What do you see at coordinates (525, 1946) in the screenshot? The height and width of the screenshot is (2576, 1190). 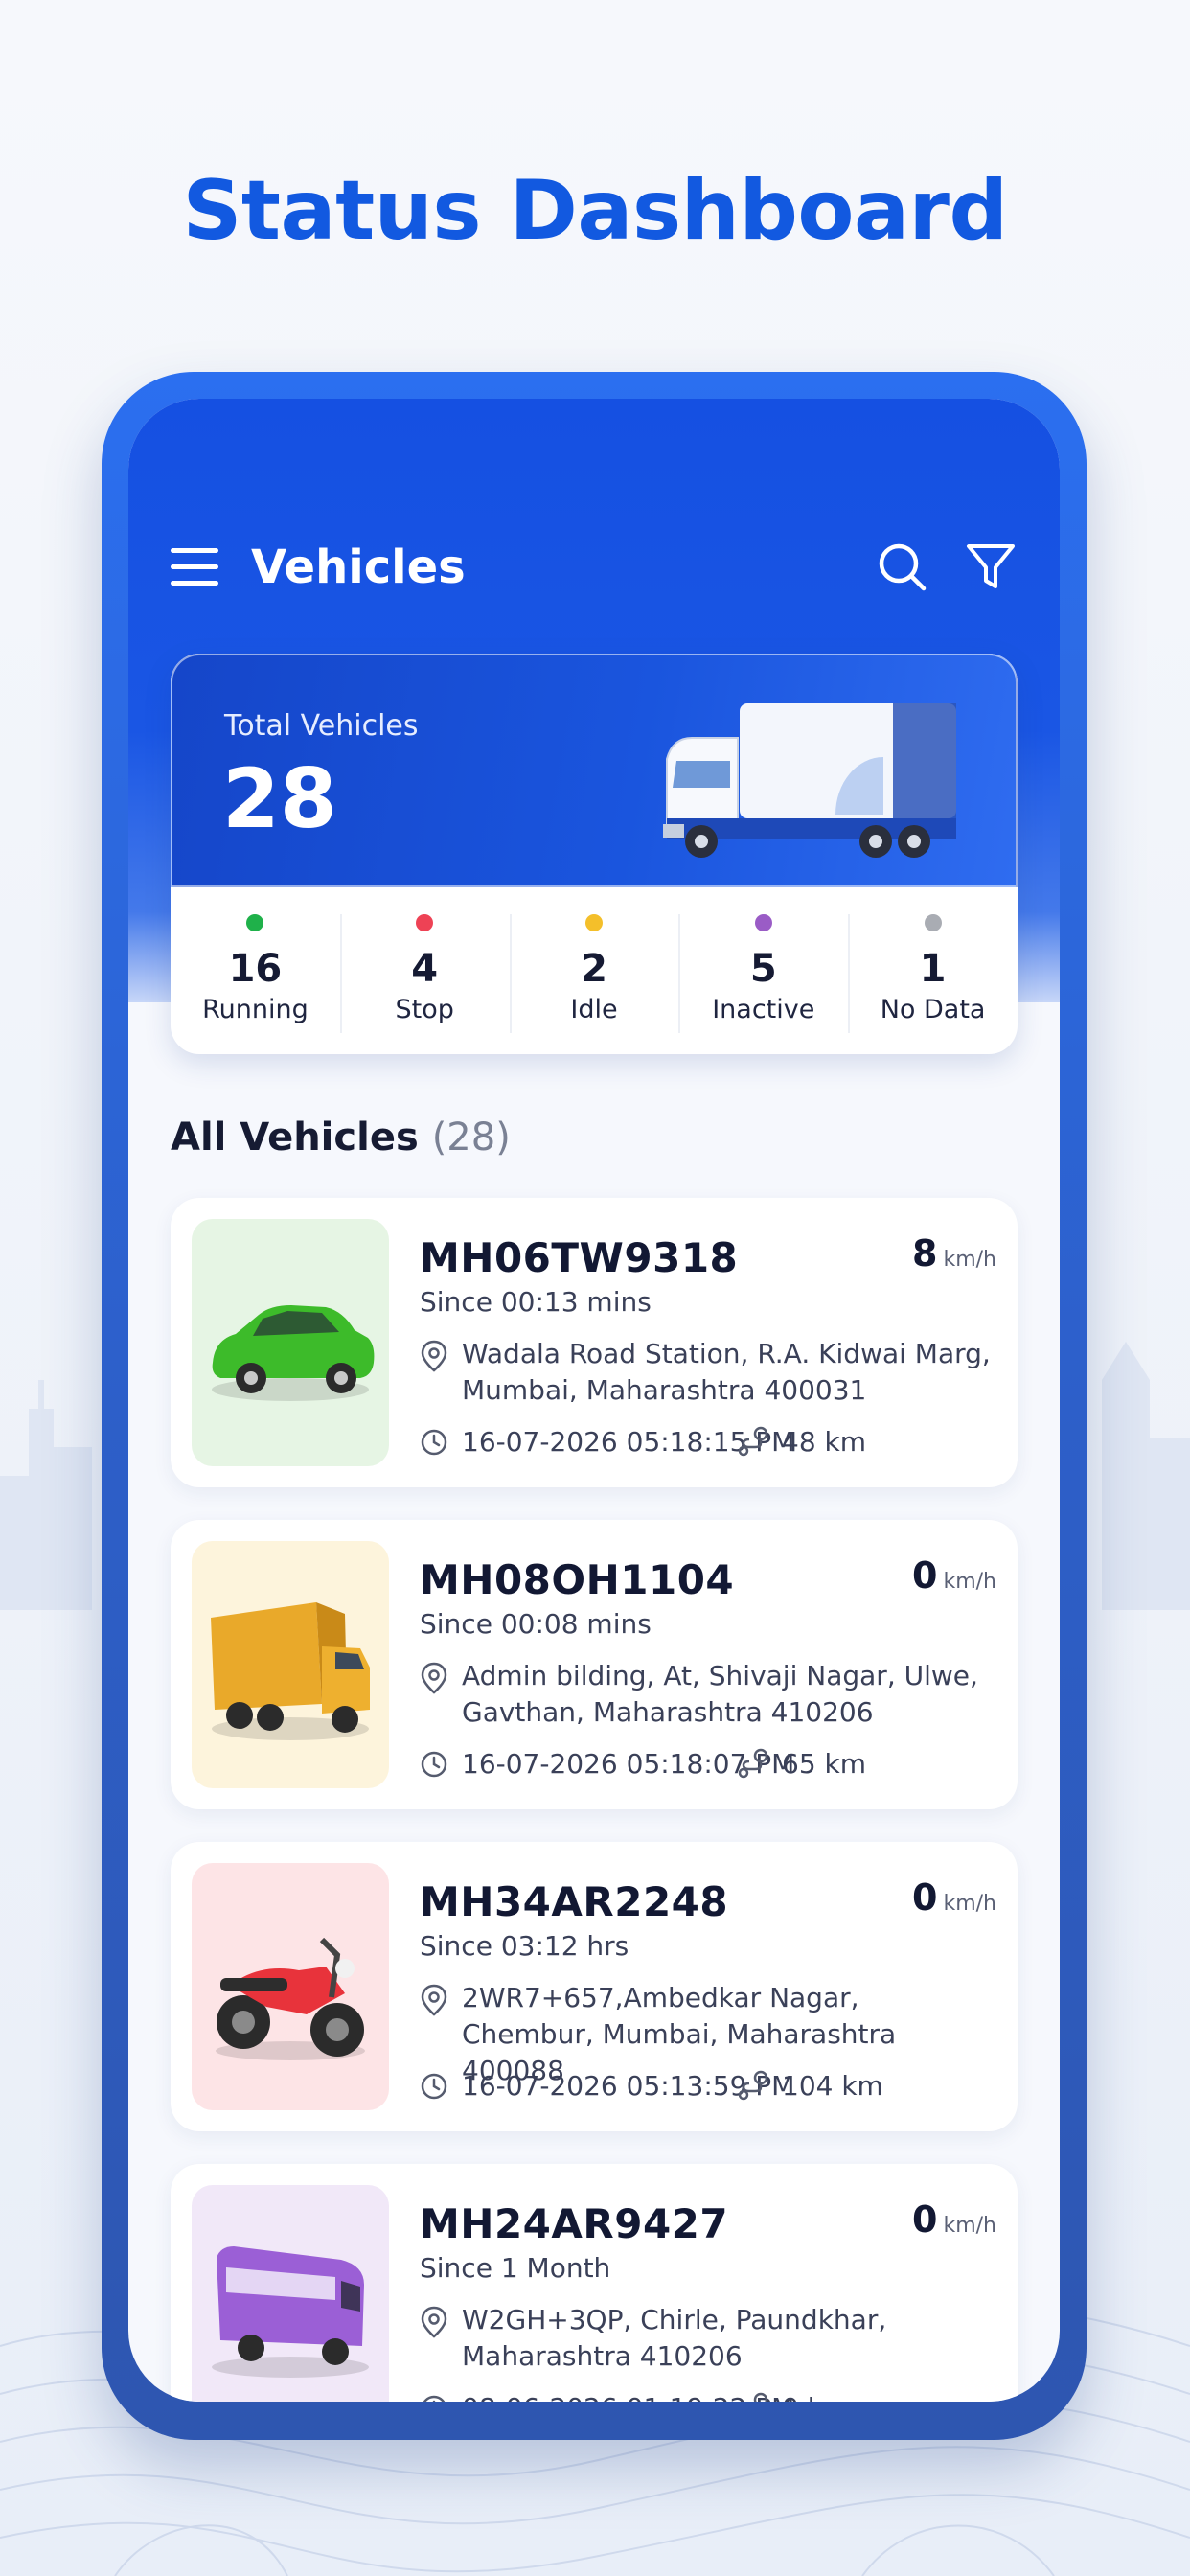 I see `status-since: Since 03:12 hrs` at bounding box center [525, 1946].